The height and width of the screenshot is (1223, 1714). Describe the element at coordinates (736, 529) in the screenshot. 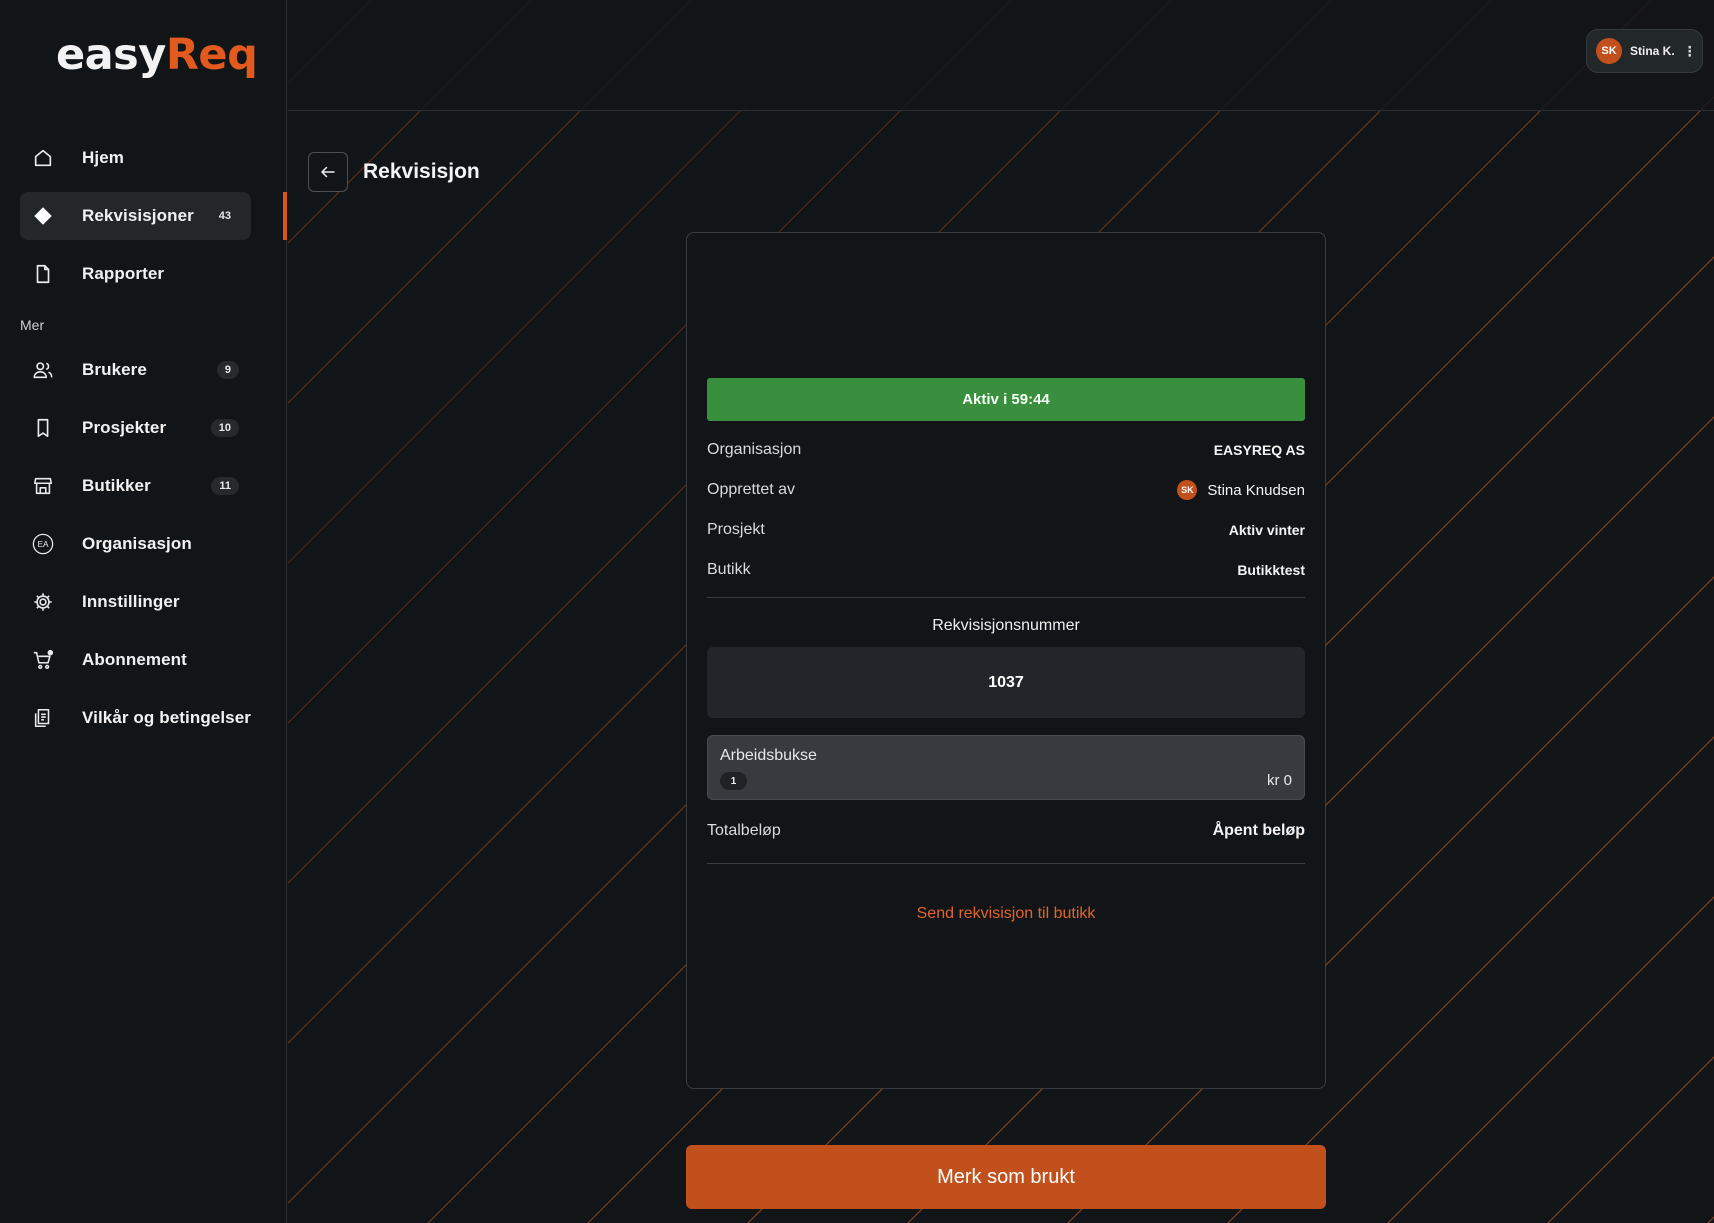

I see `detail-key: Prosjekt` at that location.